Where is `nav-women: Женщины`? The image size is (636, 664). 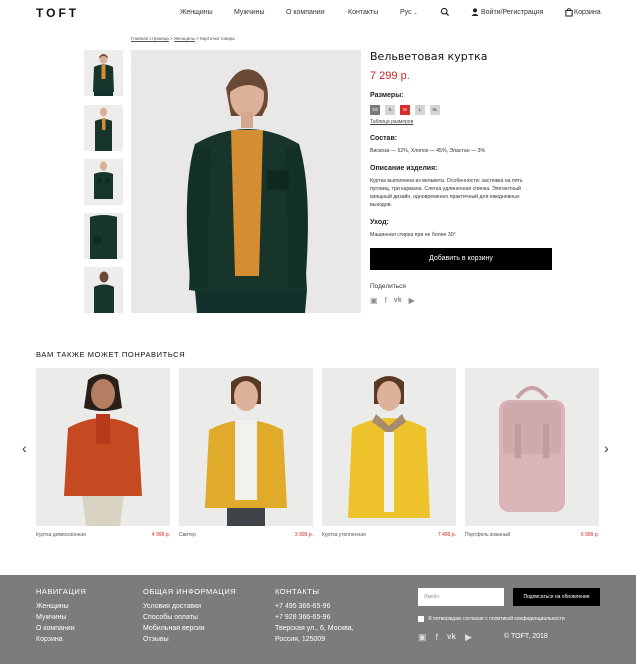
nav-women: Женщины is located at coordinates (196, 12).